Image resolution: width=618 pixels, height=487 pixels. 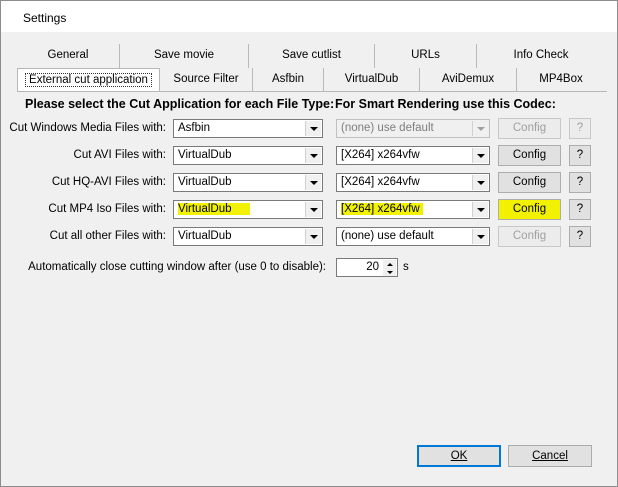 I want to click on tab-external-cut-application: External cut application, so click(x=88, y=80).